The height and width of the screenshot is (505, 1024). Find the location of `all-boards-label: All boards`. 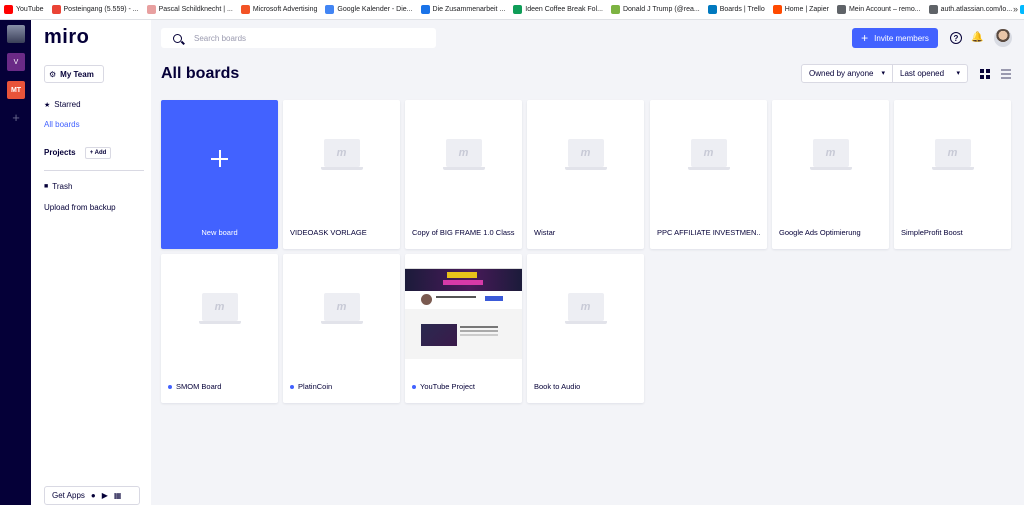

all-boards-label: All boards is located at coordinates (62, 124).